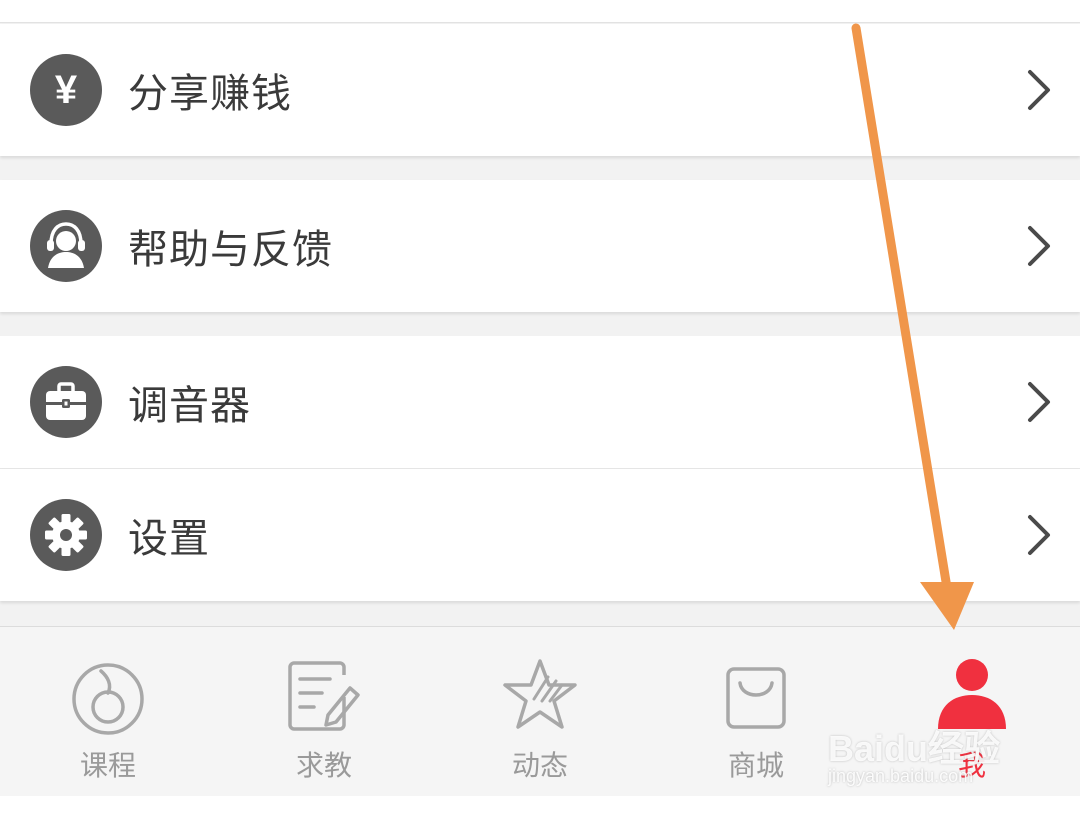 This screenshot has width=1080, height=817. Describe the element at coordinates (756, 698) in the screenshot. I see `shopping-bag-icon` at that location.